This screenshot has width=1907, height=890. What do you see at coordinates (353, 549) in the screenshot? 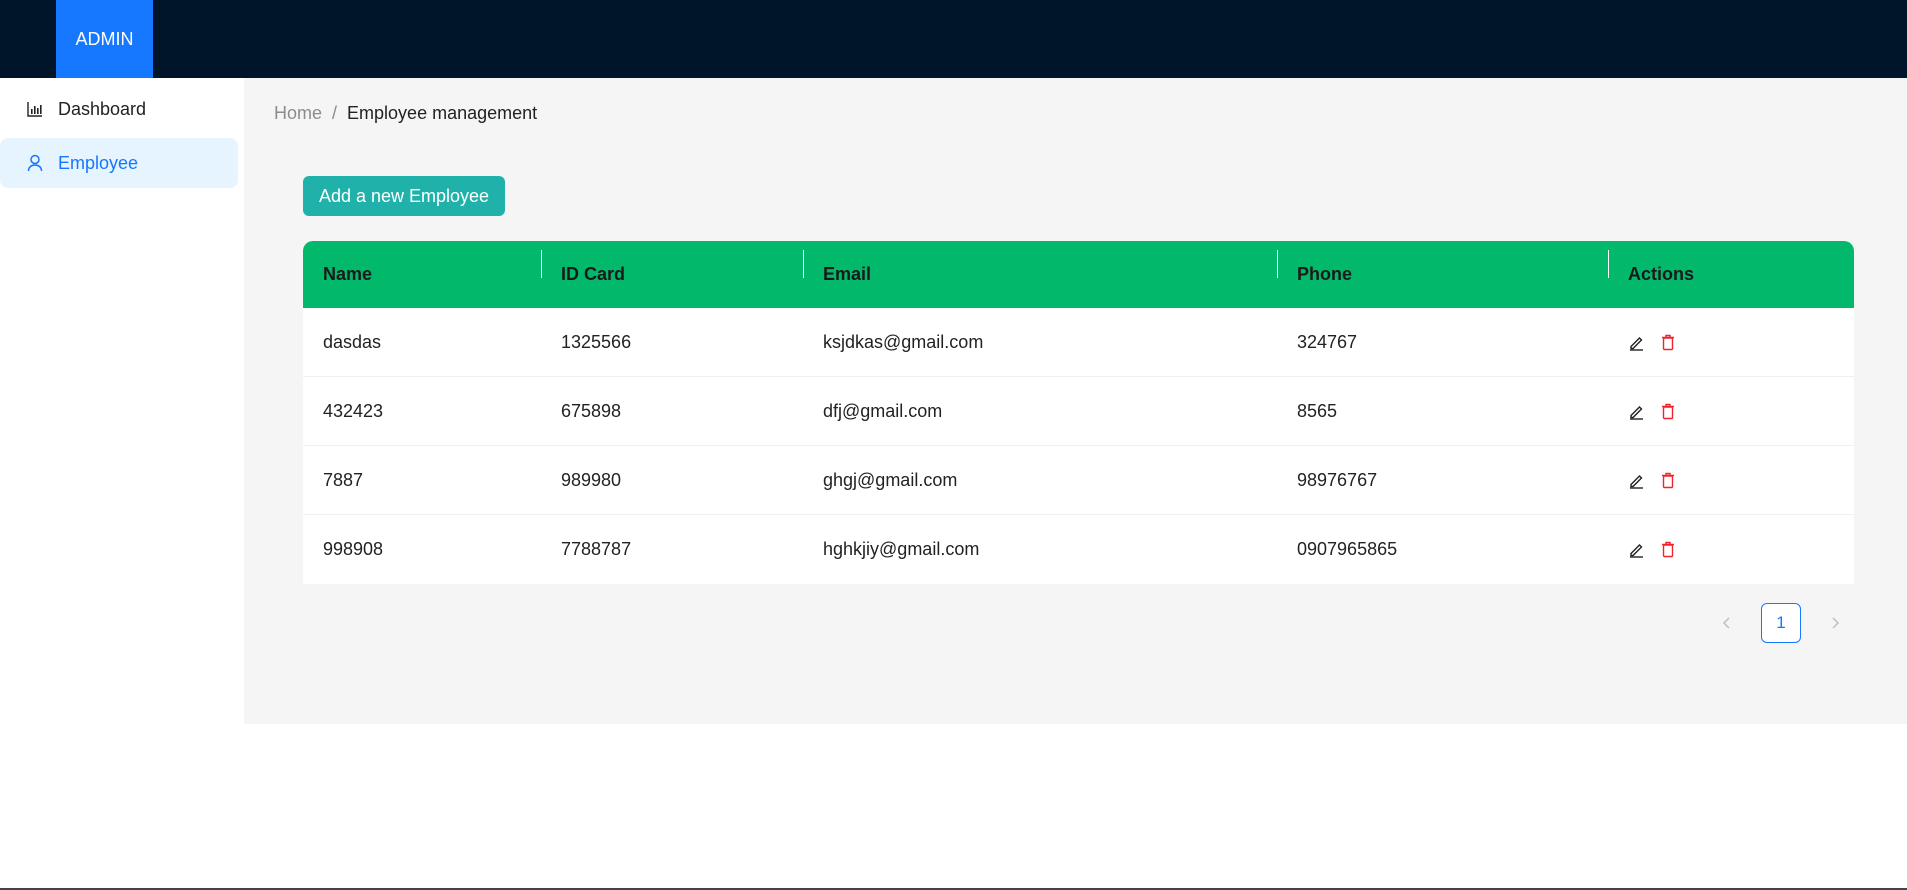
I see `cell-name: 998908` at bounding box center [353, 549].